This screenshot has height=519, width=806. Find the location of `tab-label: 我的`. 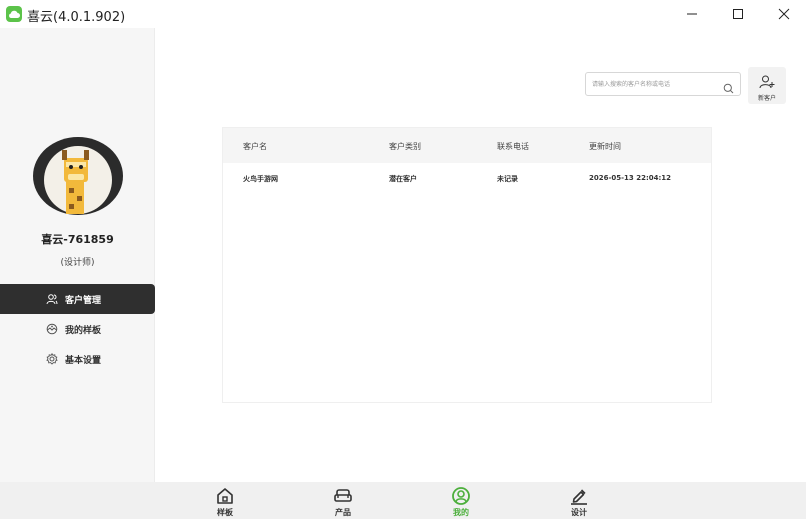

tab-label: 我的 is located at coordinates (461, 512).